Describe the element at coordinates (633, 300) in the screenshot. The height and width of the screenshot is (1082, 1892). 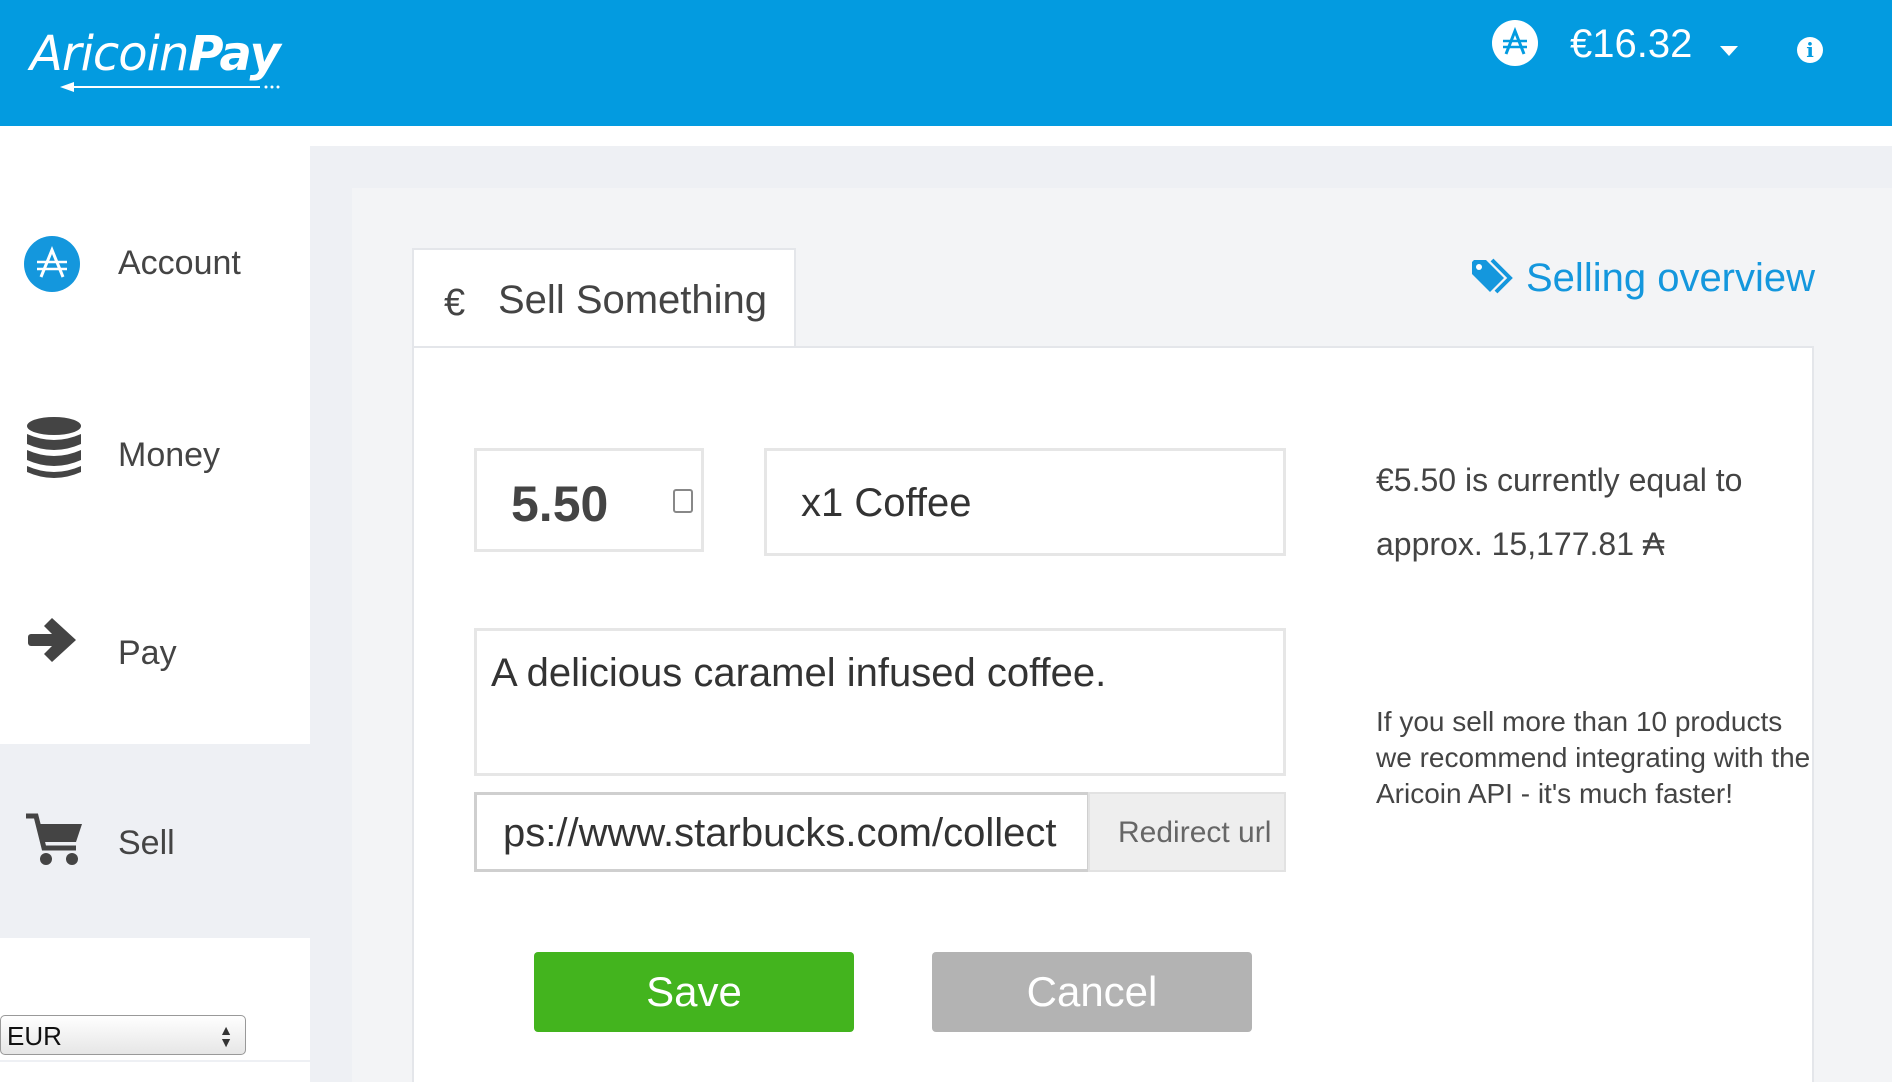
I see `tab-label: Sell Something` at that location.